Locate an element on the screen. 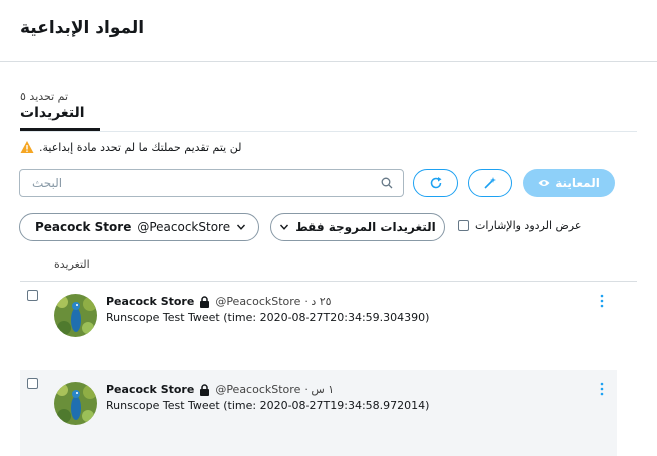  refresh-icon is located at coordinates (435, 183).